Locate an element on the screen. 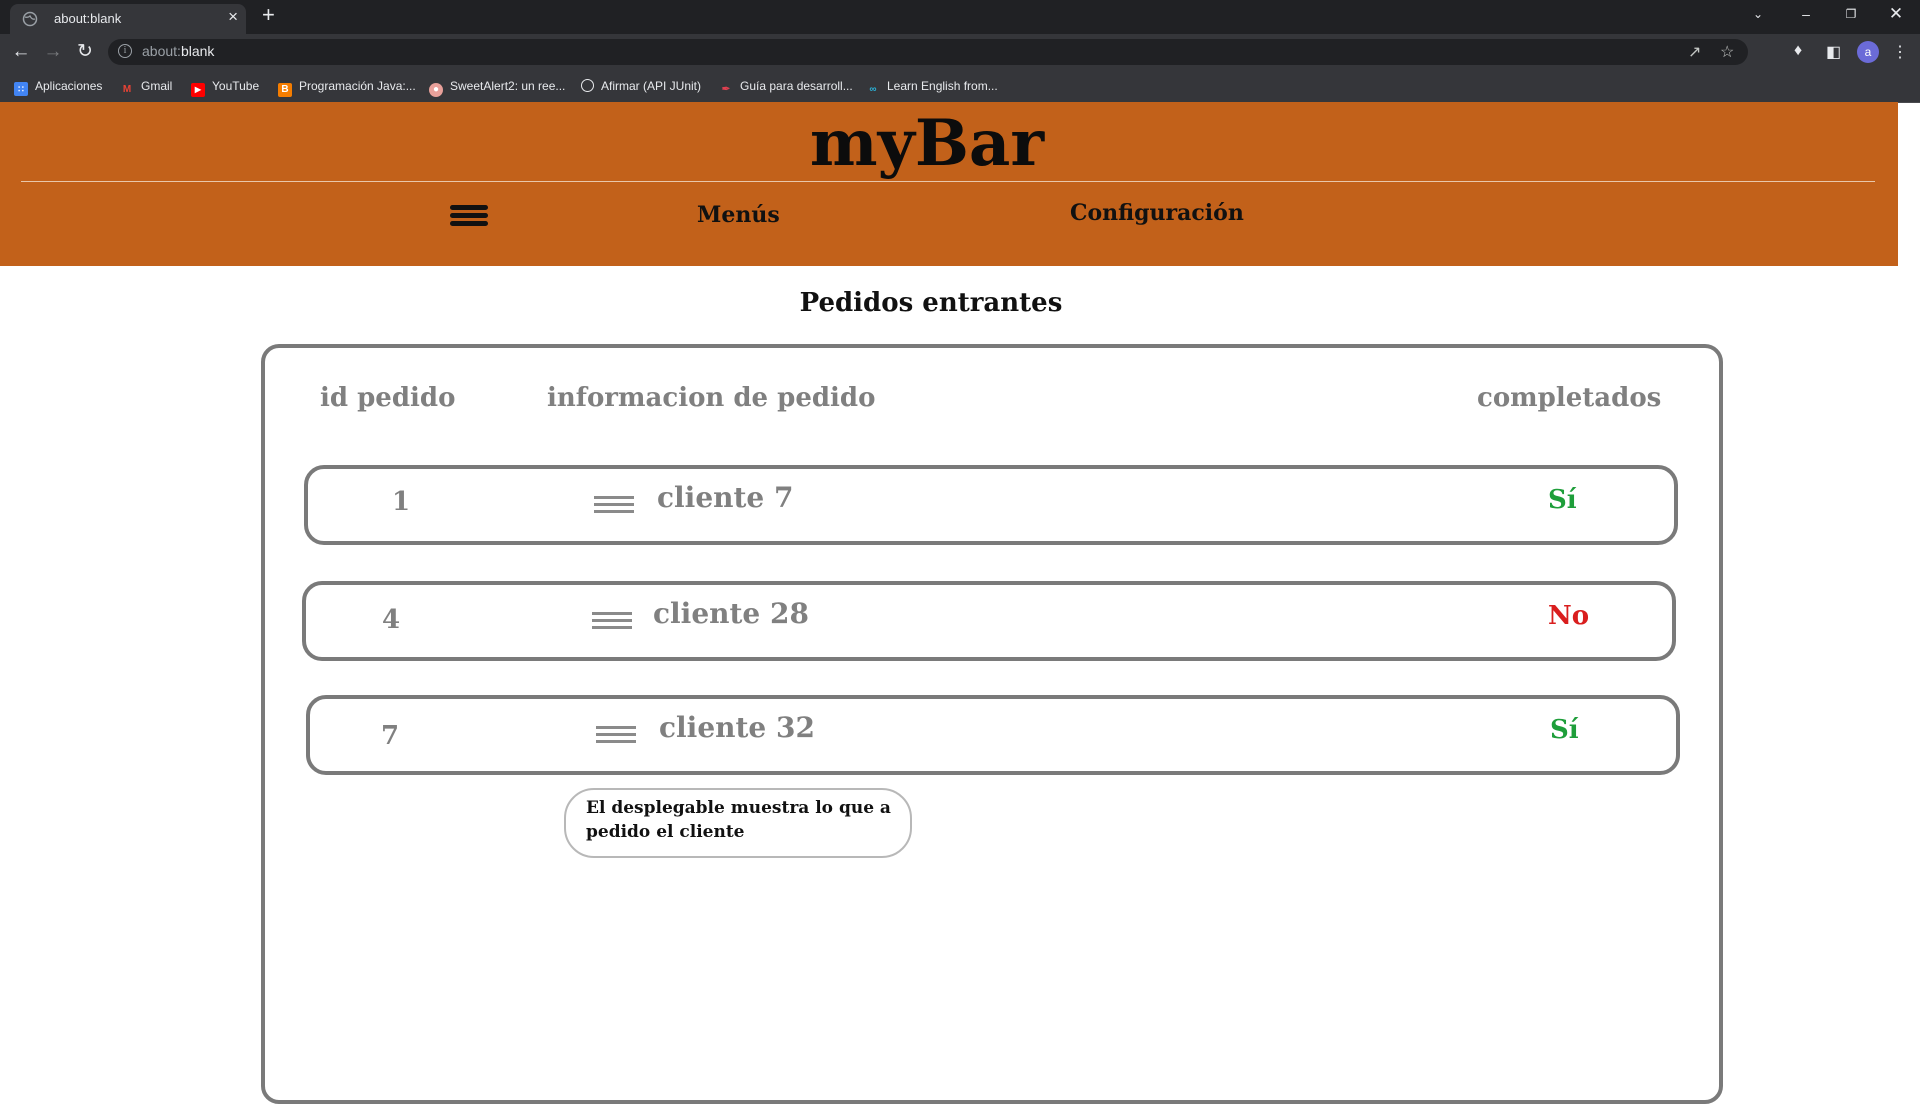  minimize-icon: – is located at coordinates (1806, 15).